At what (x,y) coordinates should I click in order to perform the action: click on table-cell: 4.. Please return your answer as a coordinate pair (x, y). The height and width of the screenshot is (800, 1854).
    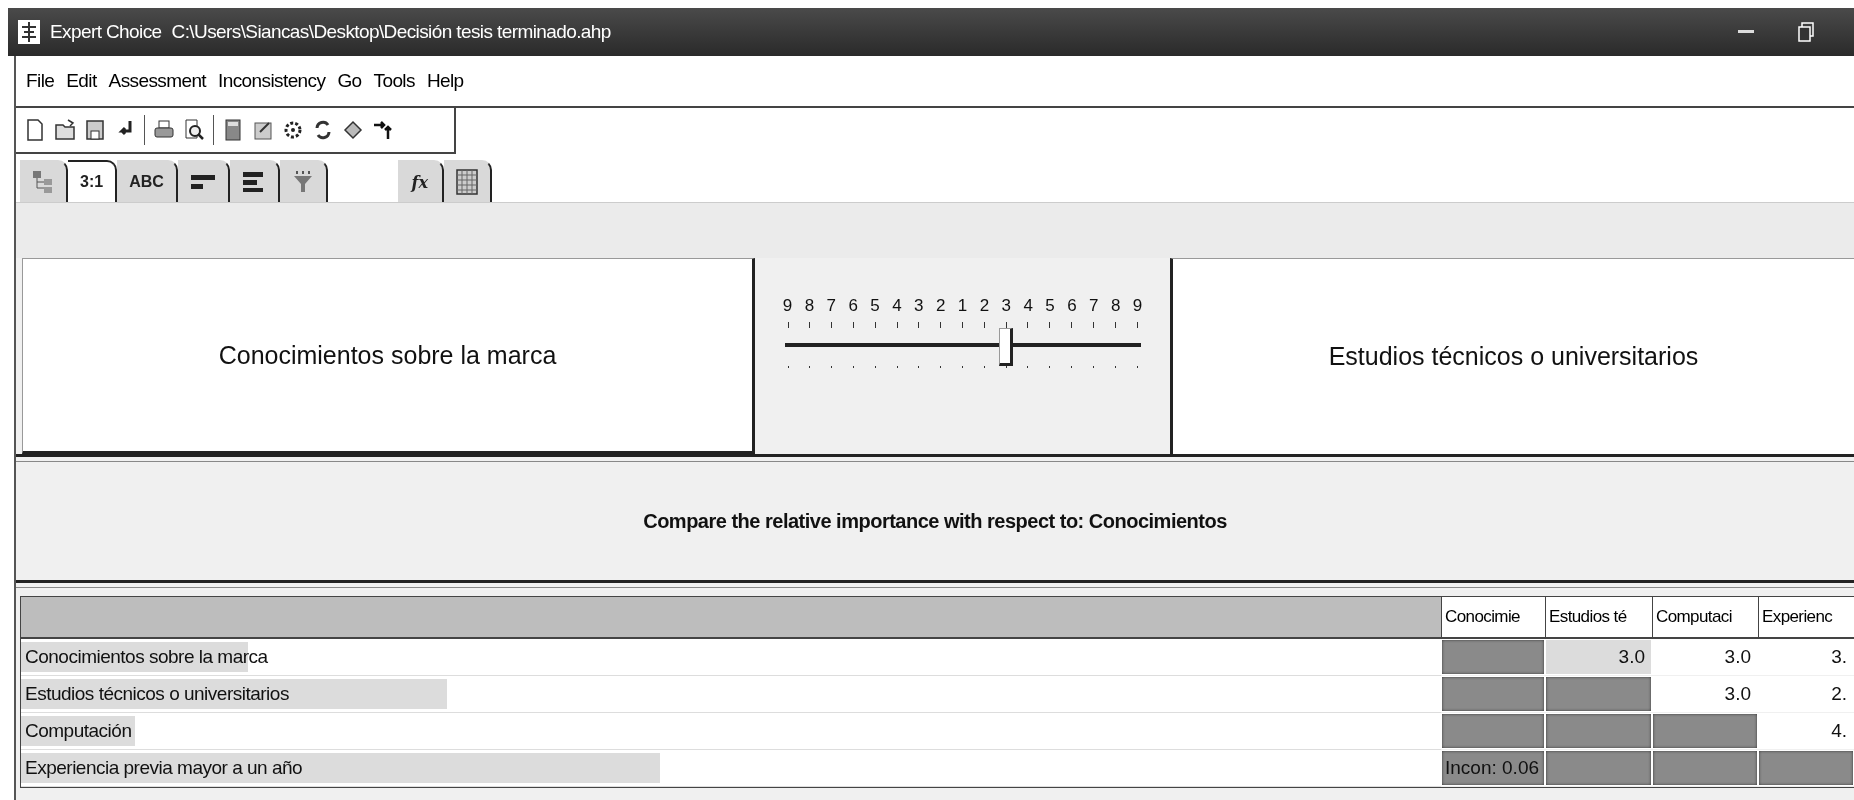
    Looking at the image, I should click on (1806, 731).